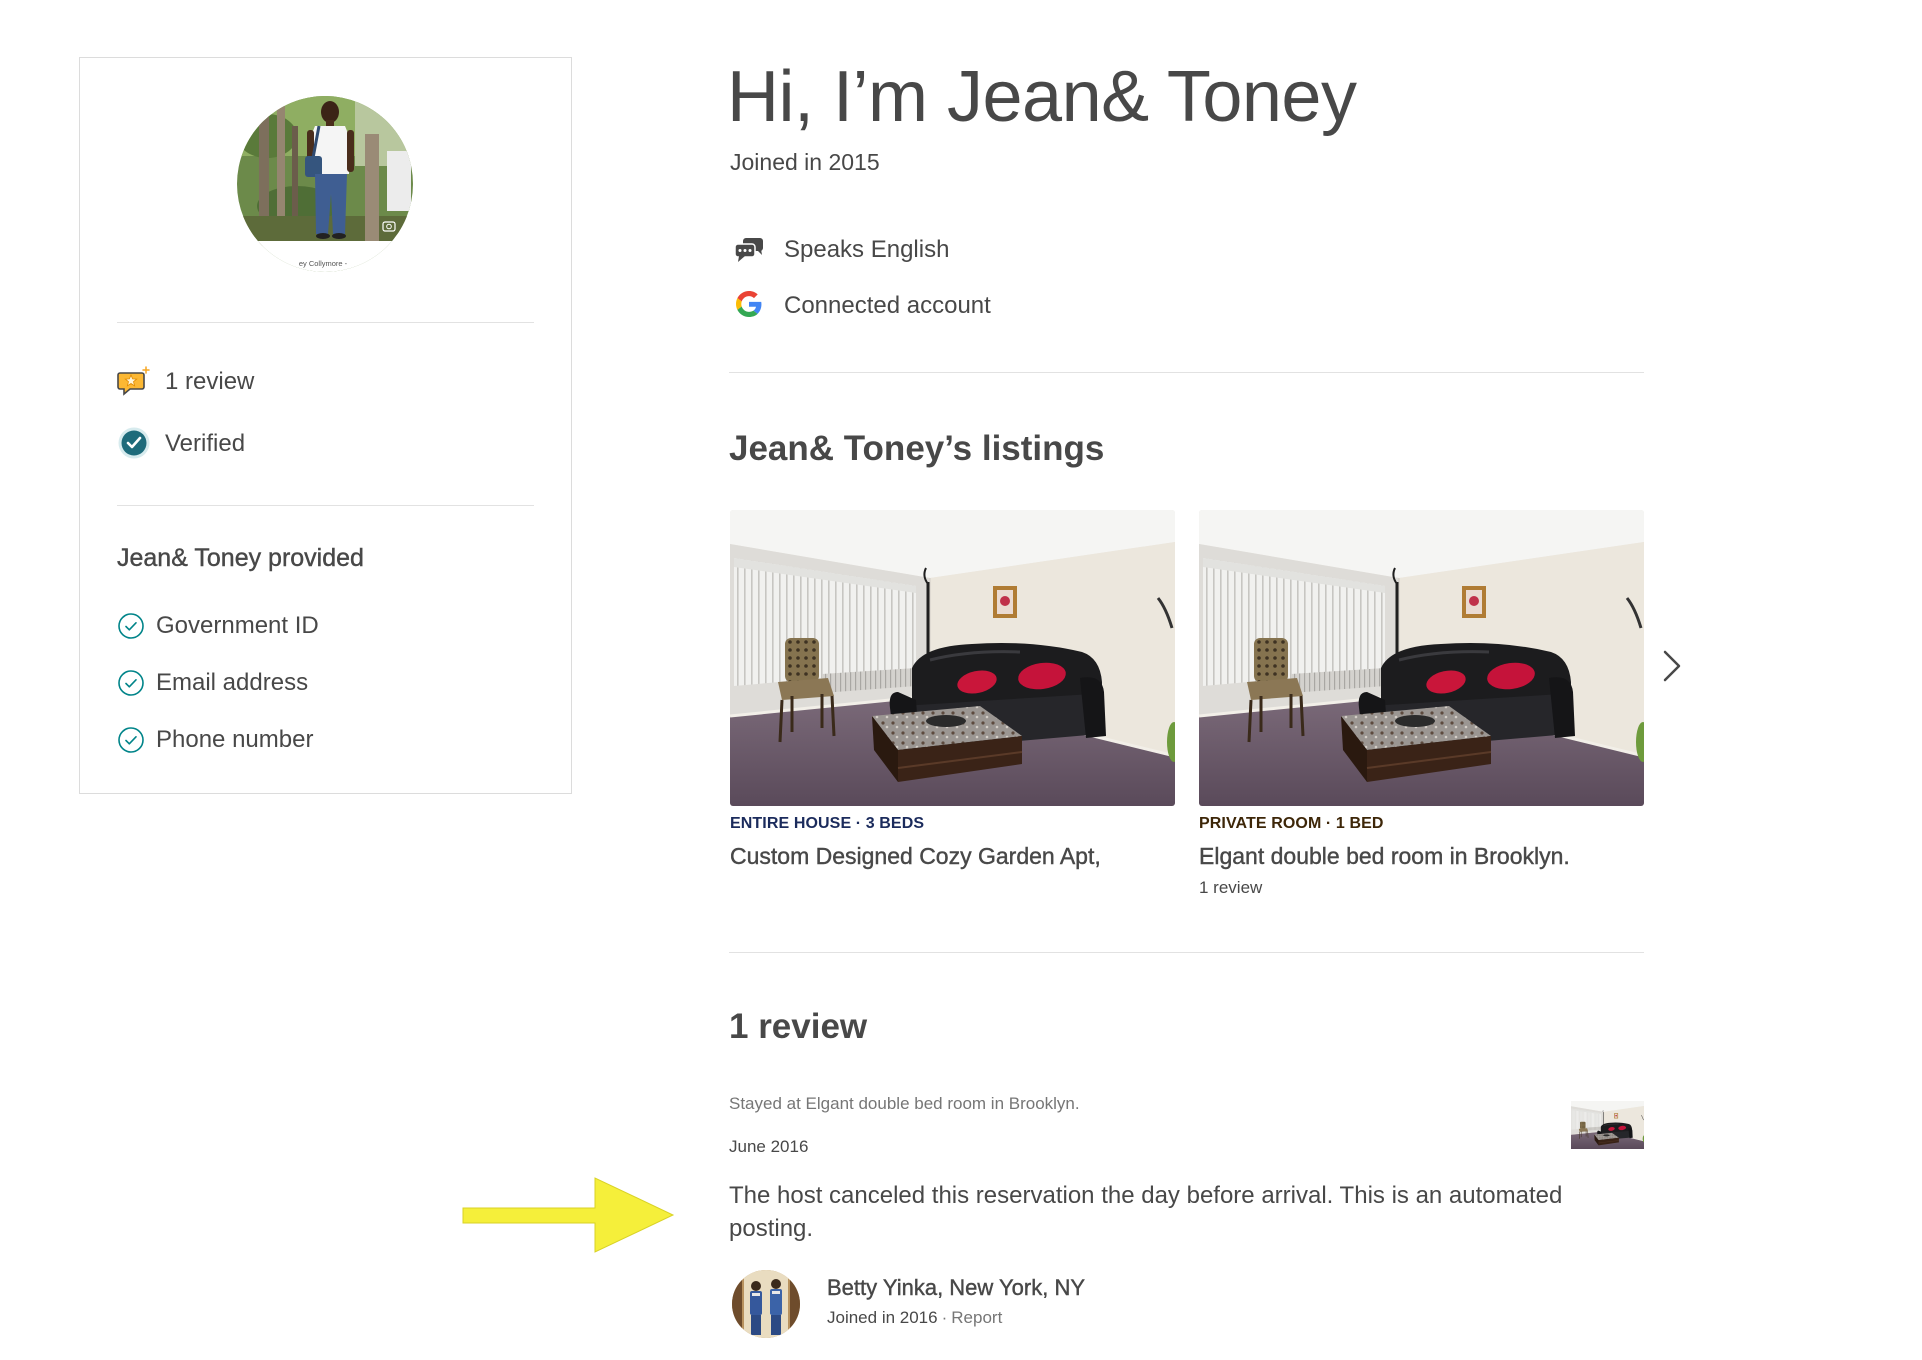  What do you see at coordinates (867, 249) in the screenshot?
I see `languages-label: Speaks English` at bounding box center [867, 249].